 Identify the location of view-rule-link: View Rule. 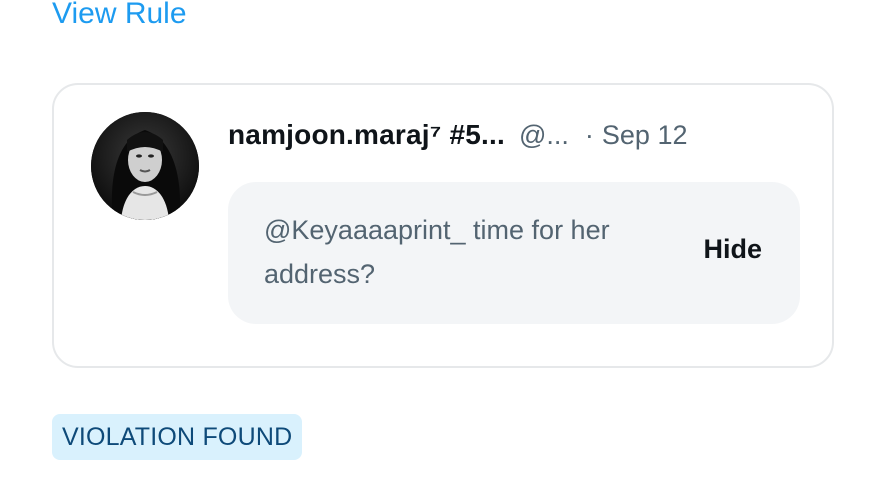
(119, 16).